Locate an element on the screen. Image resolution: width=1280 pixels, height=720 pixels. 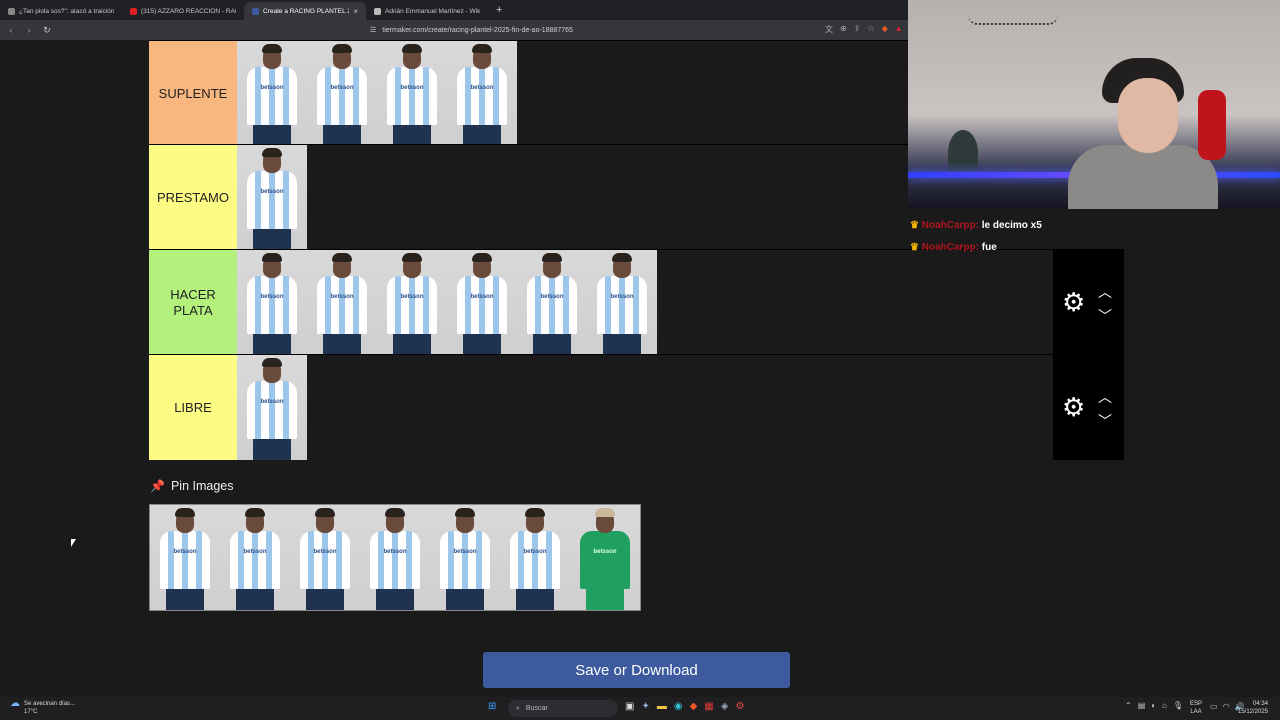
search-icon: ⌕ is located at coordinates (518, 708).